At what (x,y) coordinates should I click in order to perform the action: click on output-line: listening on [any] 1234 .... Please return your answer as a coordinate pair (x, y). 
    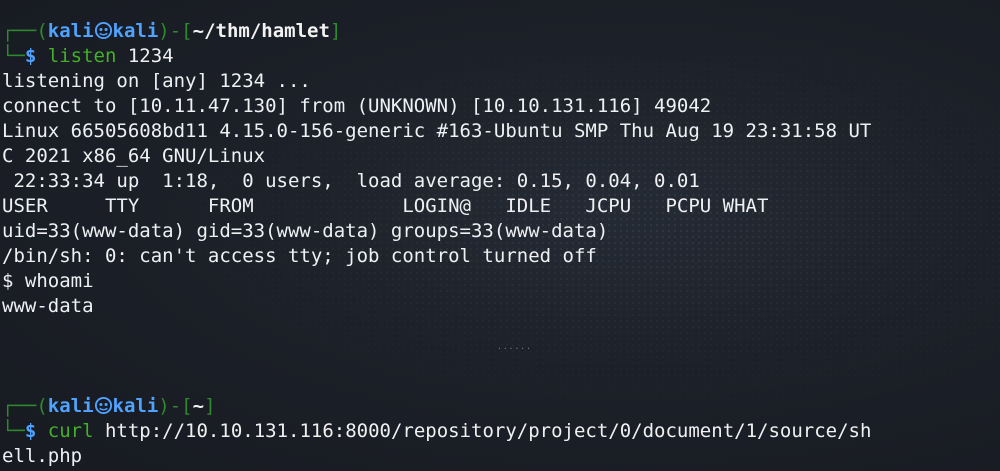
    Looking at the image, I should click on (156, 81).